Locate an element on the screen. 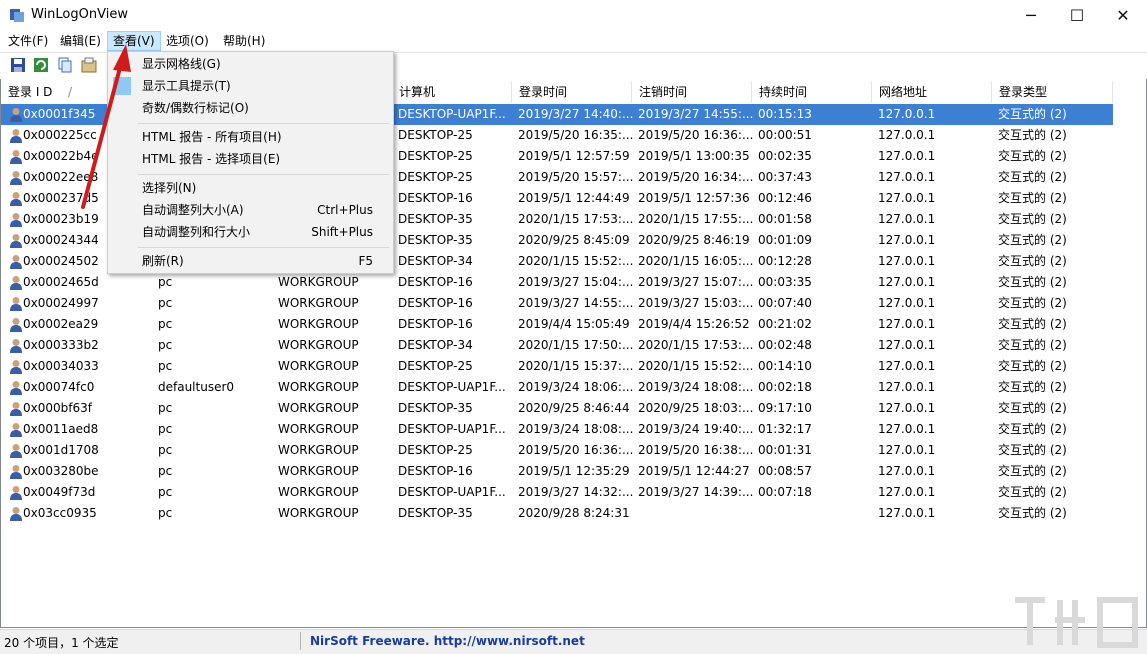 This screenshot has height=654, width=1147. table-cell: 0x03cc0935 is located at coordinates (60, 513).